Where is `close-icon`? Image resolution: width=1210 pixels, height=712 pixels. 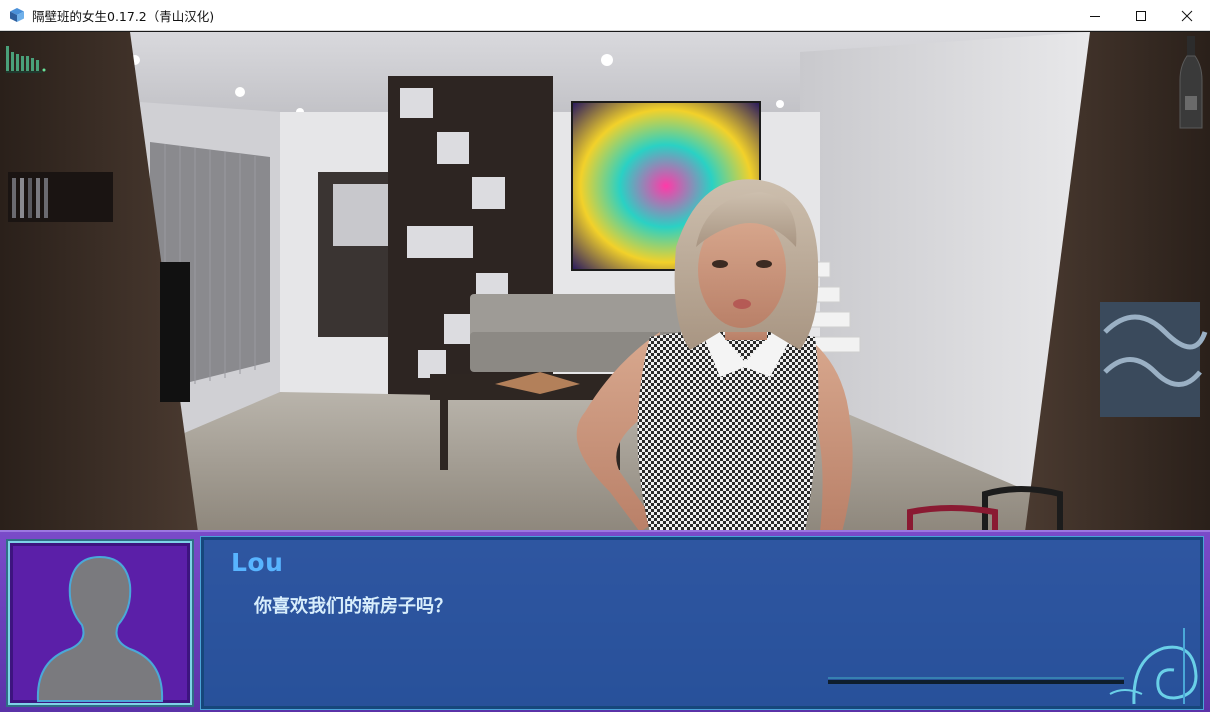 close-icon is located at coordinates (1187, 15).